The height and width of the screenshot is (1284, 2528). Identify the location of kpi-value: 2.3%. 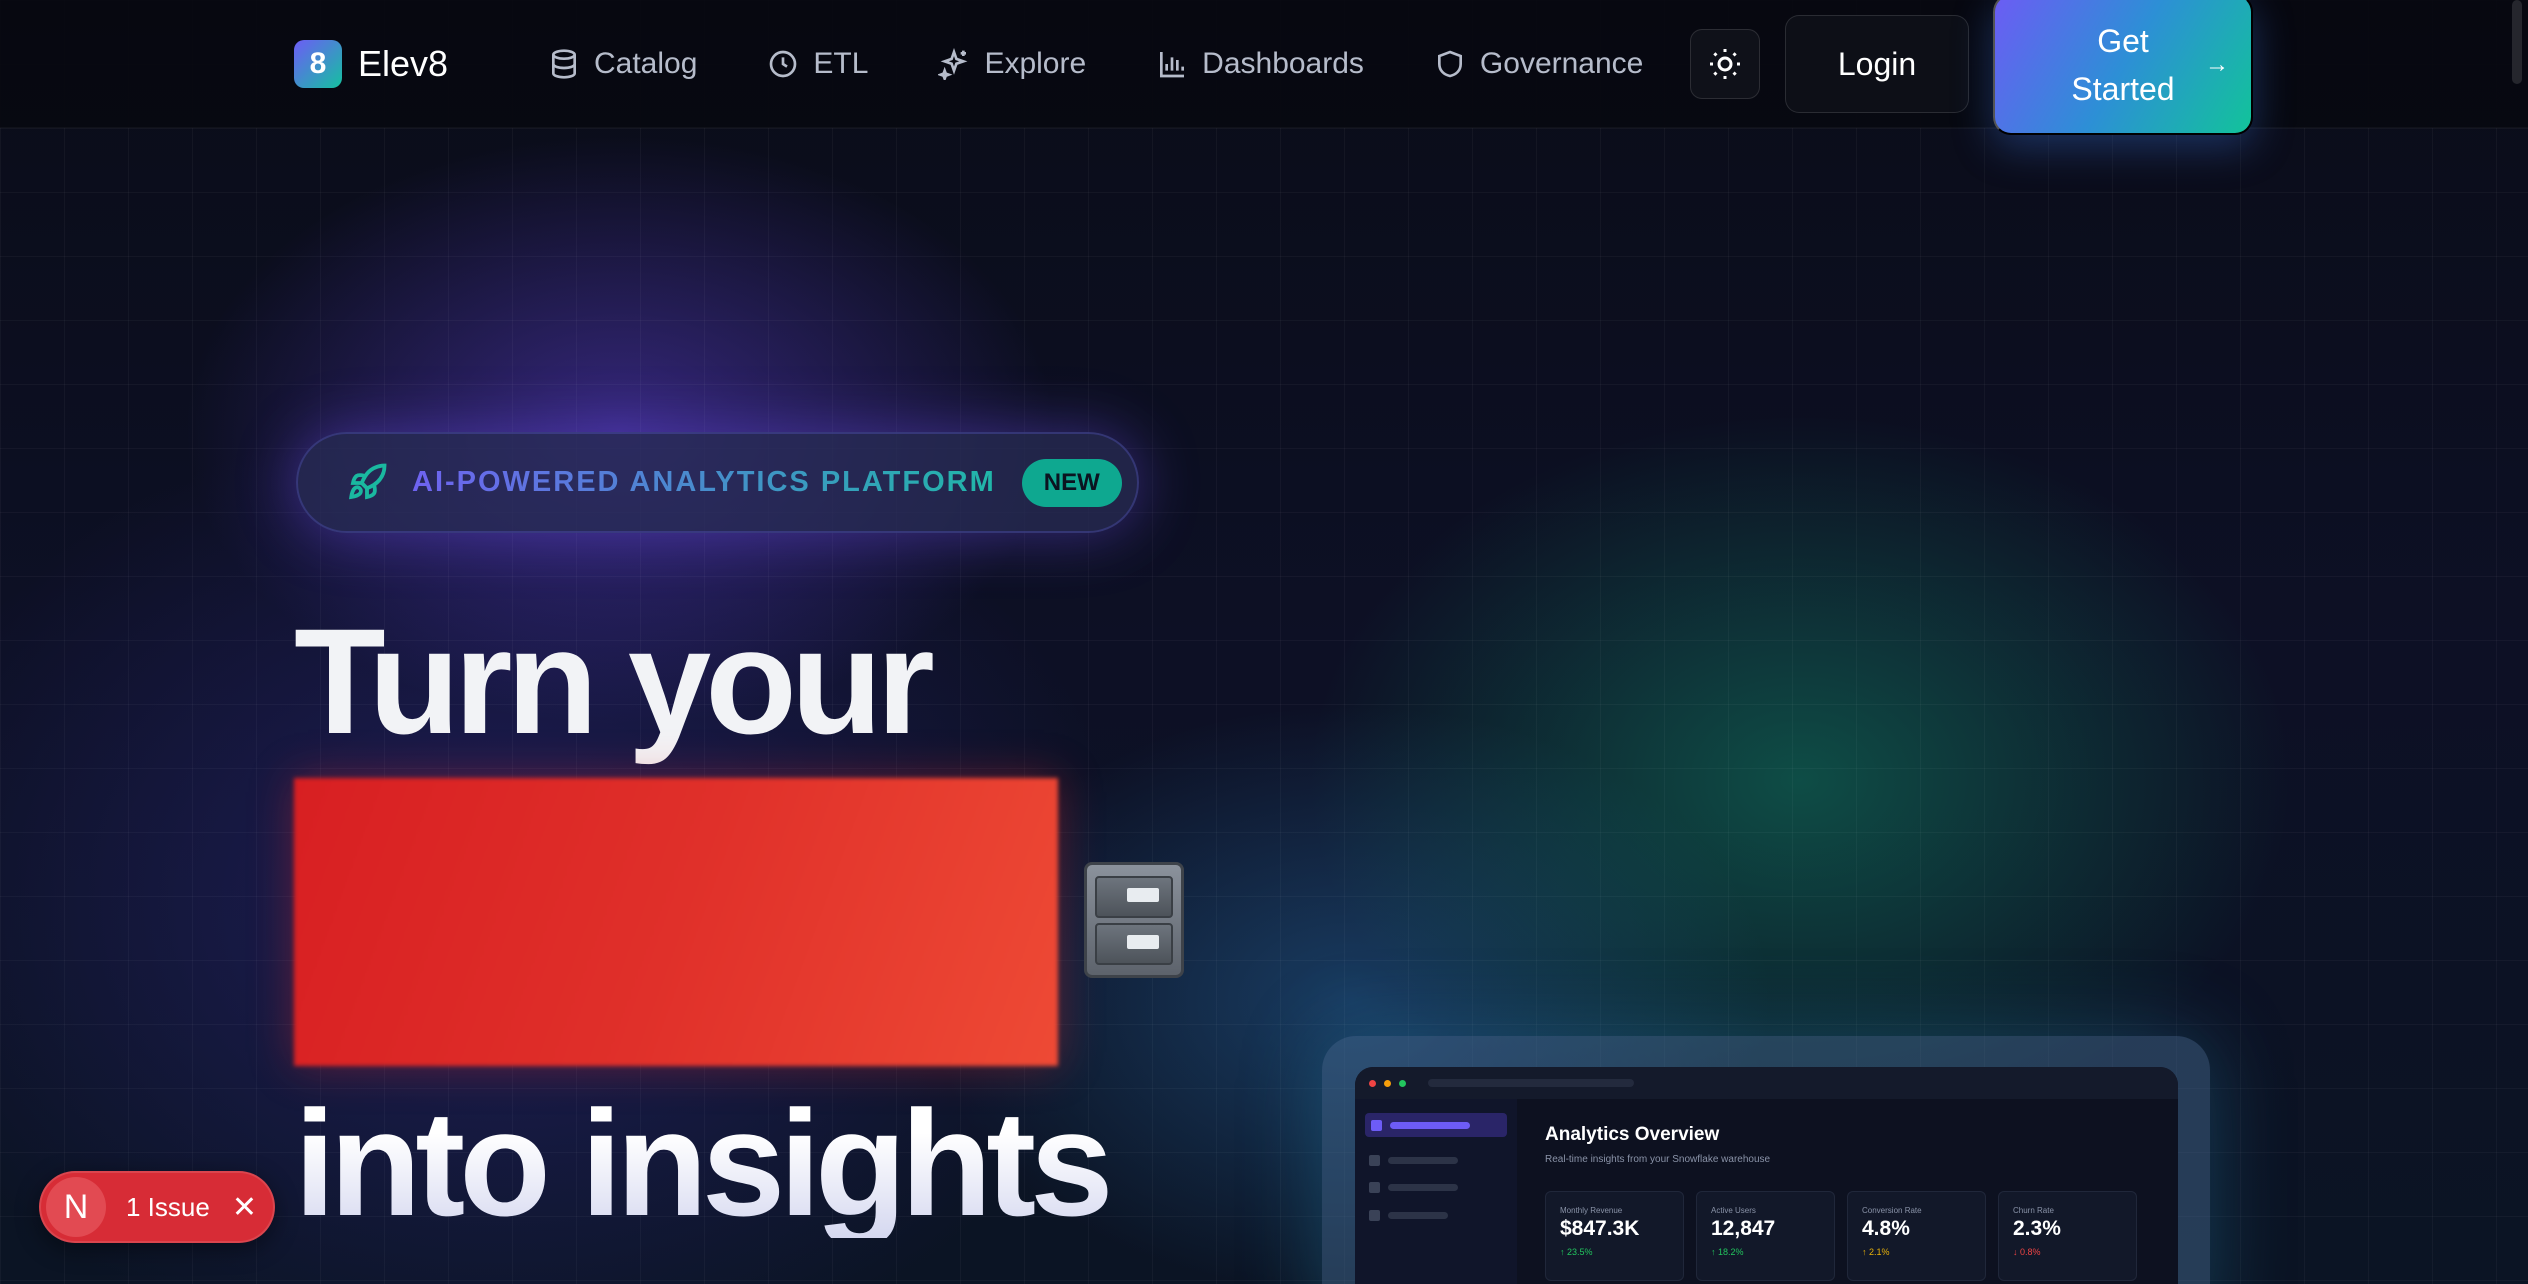
(2037, 1228).